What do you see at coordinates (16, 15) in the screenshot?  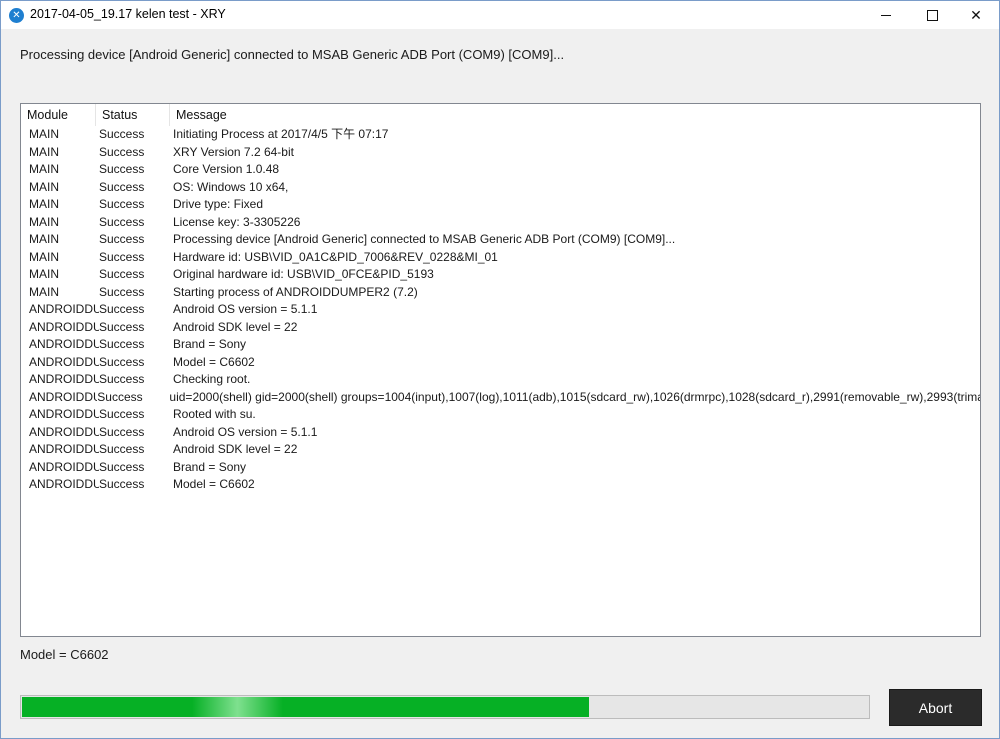 I see `xry-app-icon: ✕` at bounding box center [16, 15].